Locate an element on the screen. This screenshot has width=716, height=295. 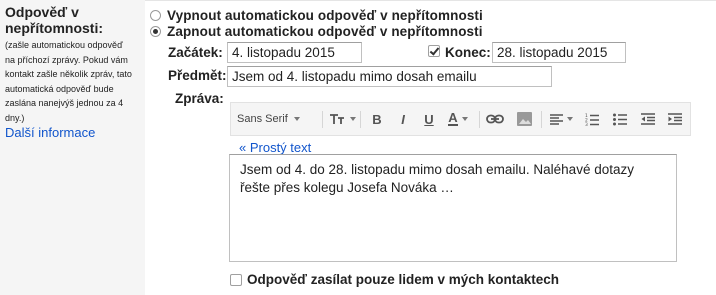
image-icon is located at coordinates (524, 119).